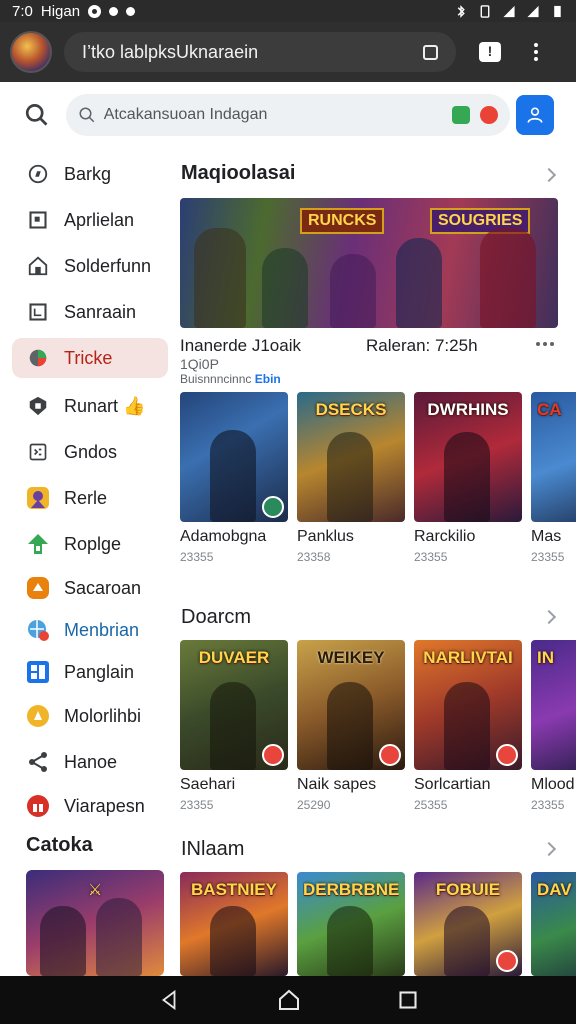 The height and width of the screenshot is (1024, 576). What do you see at coordinates (86, 115) in the screenshot?
I see `search-field-icon` at bounding box center [86, 115].